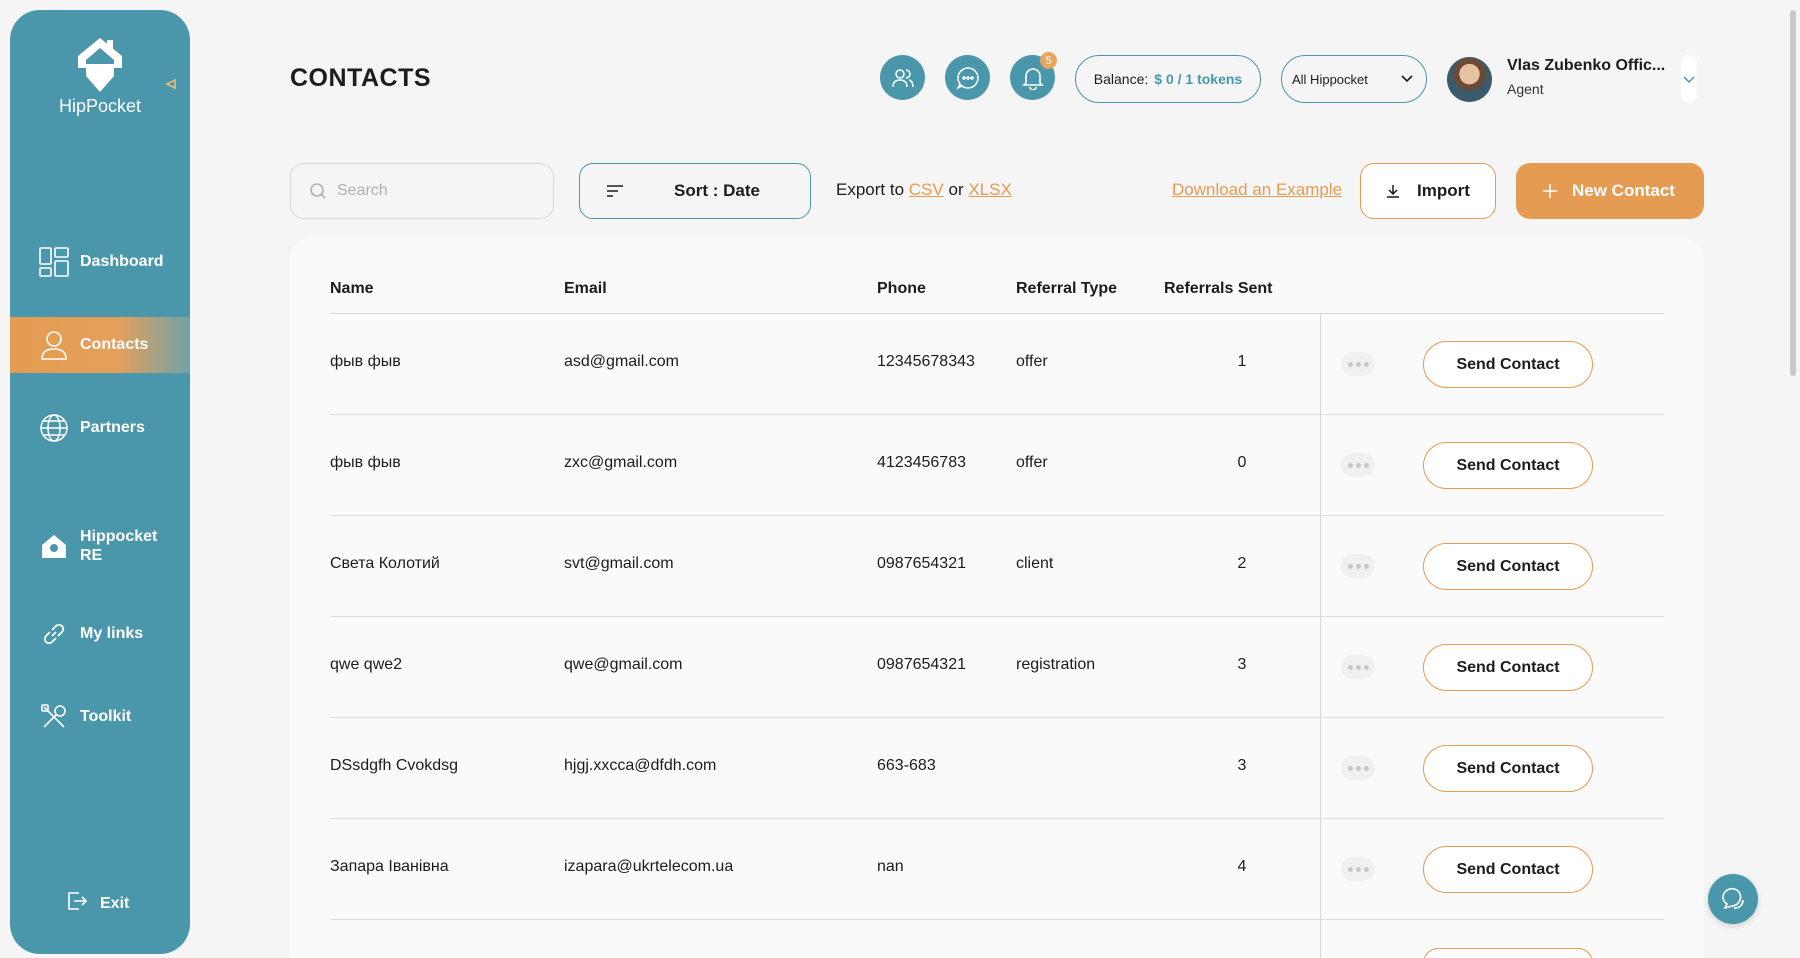  I want to click on house-logo-icon, so click(100, 65).